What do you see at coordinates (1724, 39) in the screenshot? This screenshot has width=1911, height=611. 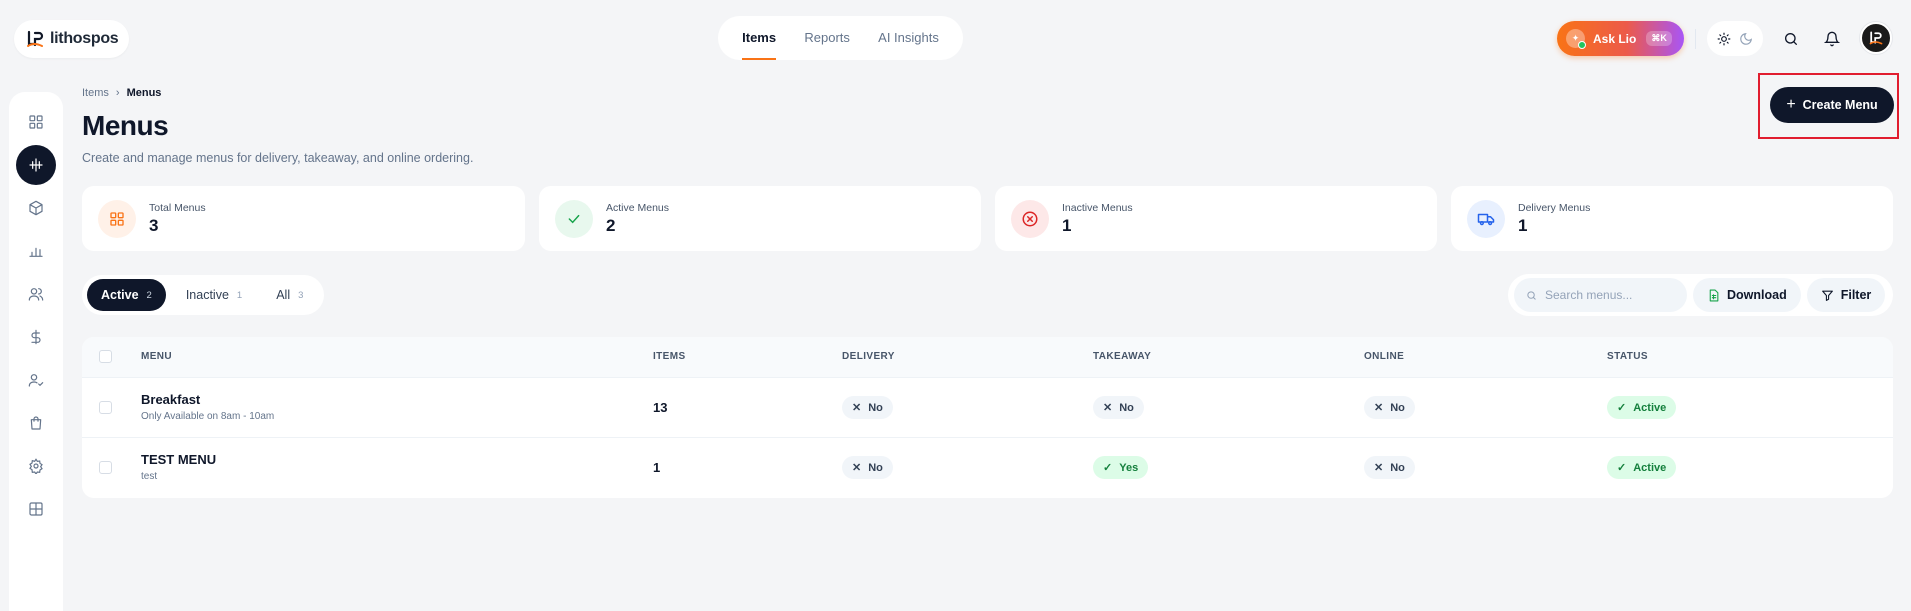 I see `sun-icon` at bounding box center [1724, 39].